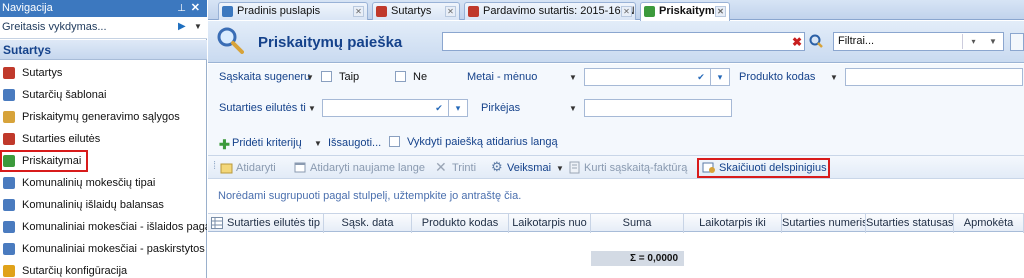 The image size is (1024, 278). What do you see at coordinates (550, 223) in the screenshot?
I see `column-header-3: Laikotarpis nuo` at bounding box center [550, 223].